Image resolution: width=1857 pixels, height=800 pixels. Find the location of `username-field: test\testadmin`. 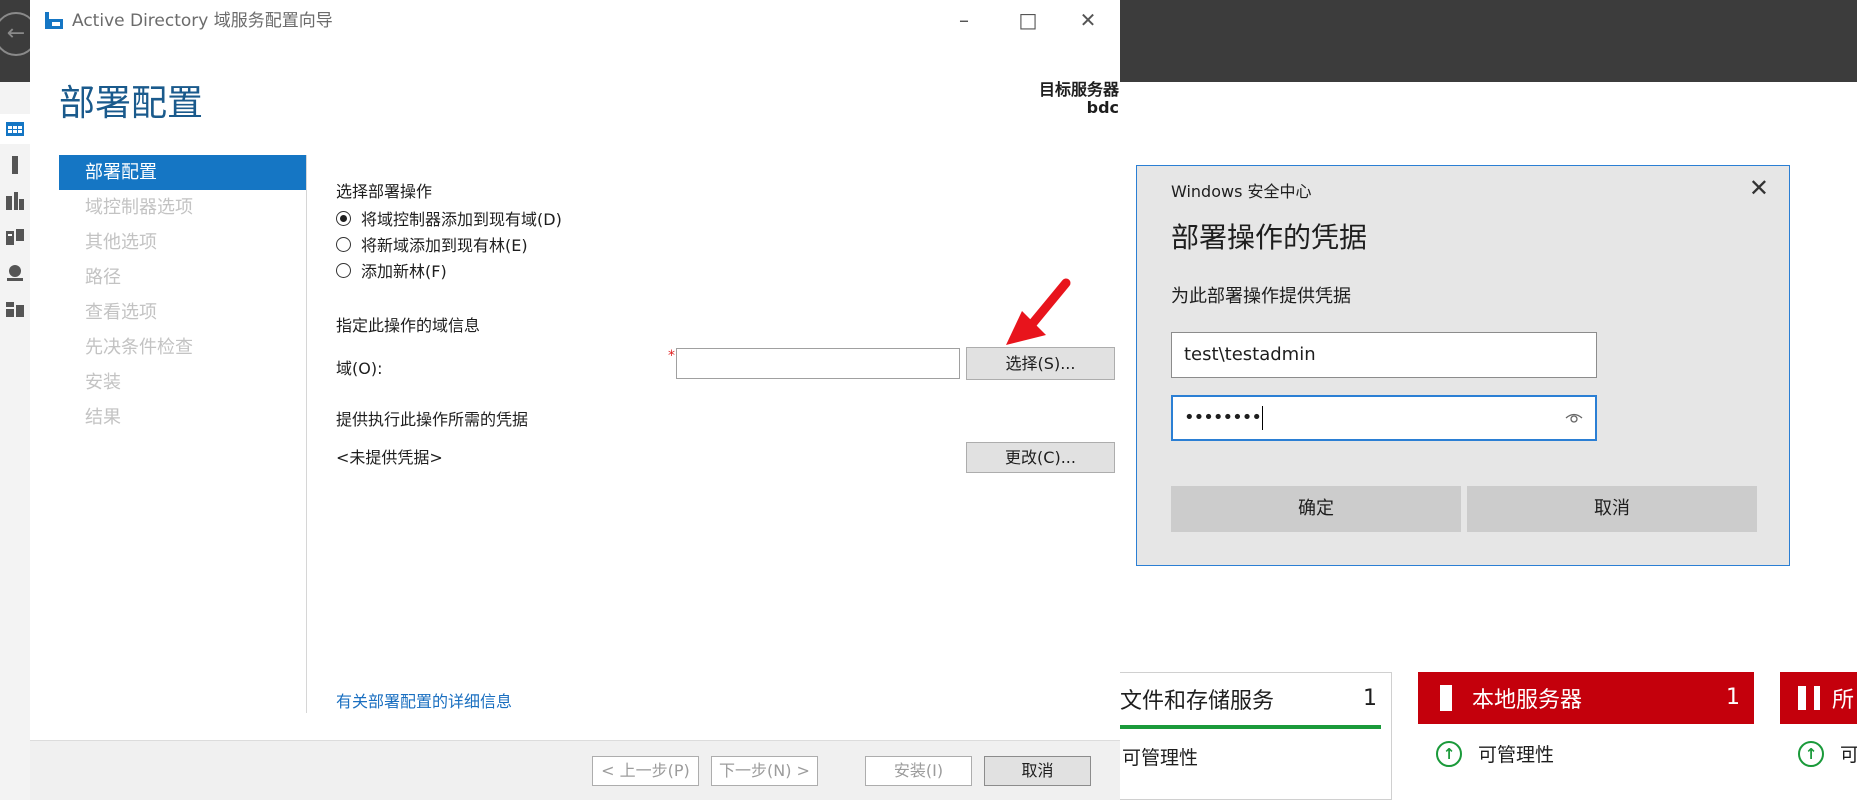

username-field: test\testadmin is located at coordinates (1384, 355).